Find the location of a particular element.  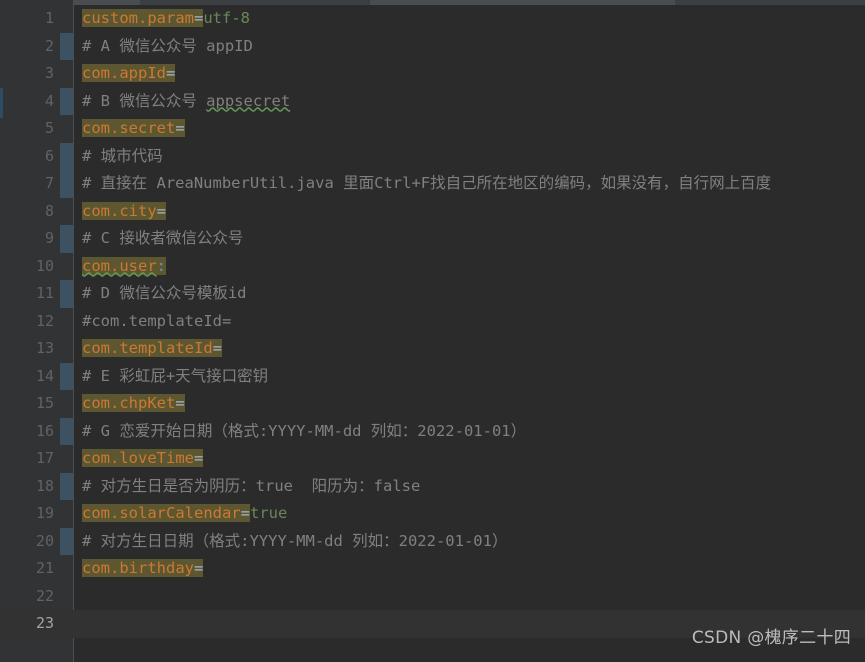

line-number: 13 is located at coordinates (44, 348).